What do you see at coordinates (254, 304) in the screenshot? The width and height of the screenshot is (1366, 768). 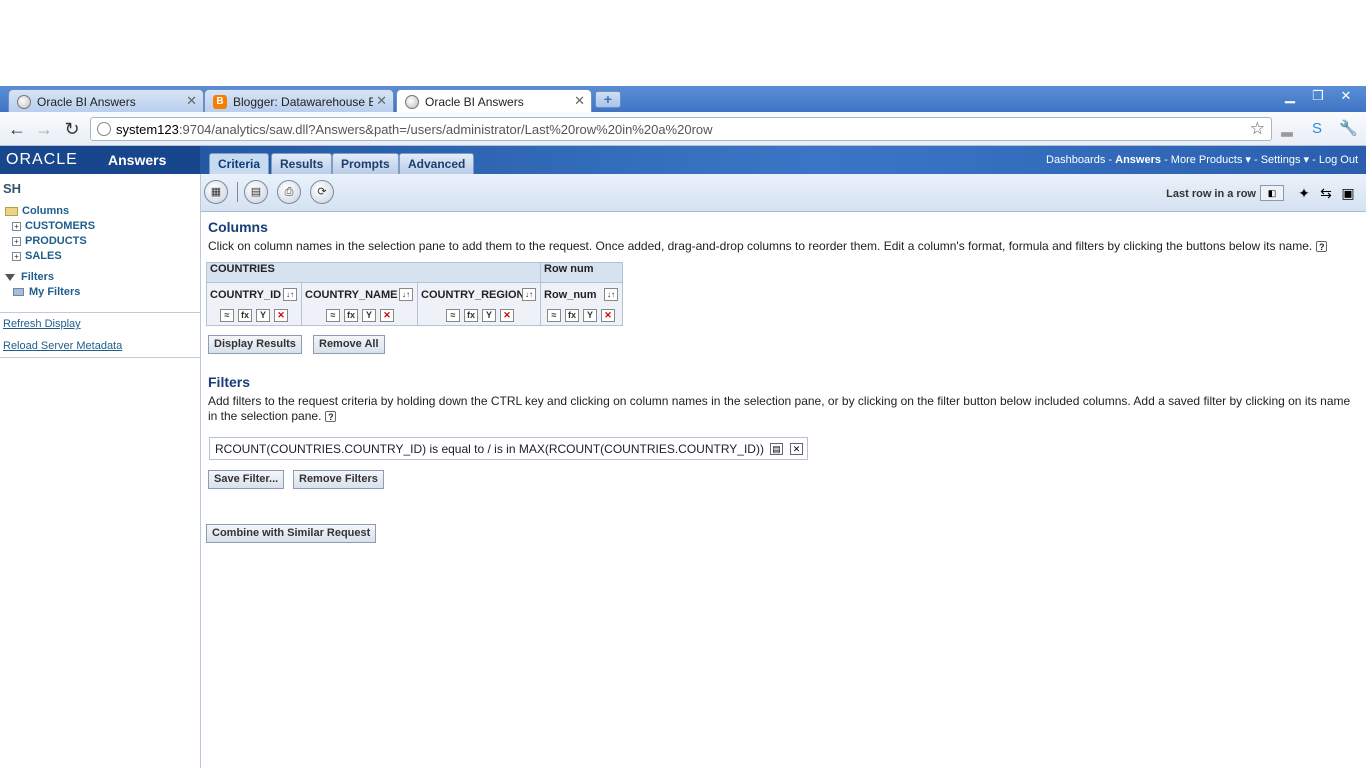 I see `column-country-id: COUNTRY_ID ↓↑ ≈ fx Y ✕` at bounding box center [254, 304].